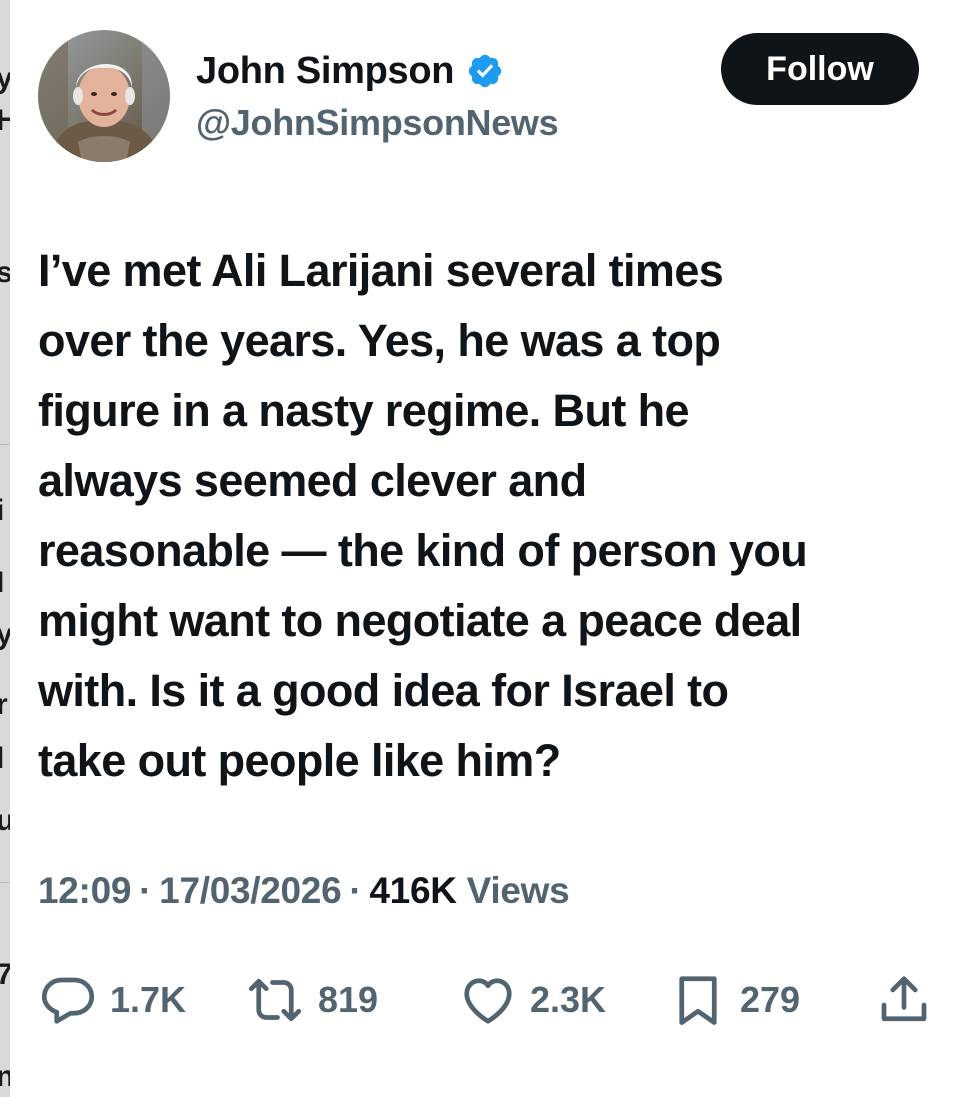  Describe the element at coordinates (770, 999) in the screenshot. I see `bookmark-count: 279` at that location.